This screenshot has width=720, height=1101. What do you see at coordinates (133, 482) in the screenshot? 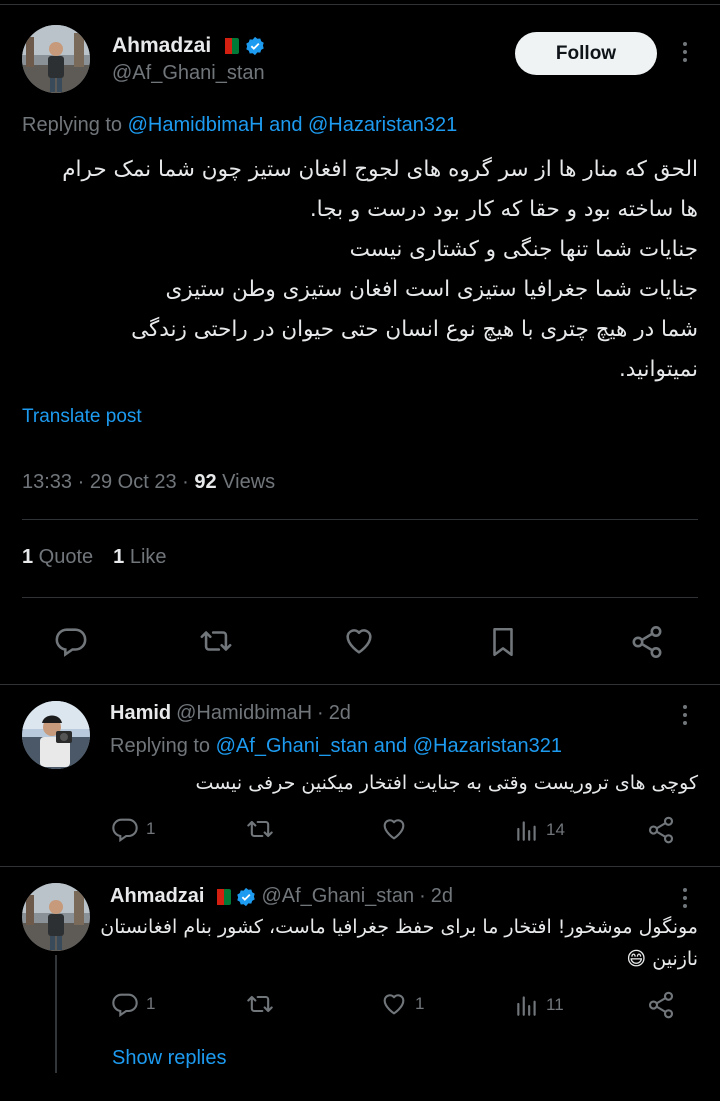
I see `tweet-date: 29 Oct 23` at bounding box center [133, 482].